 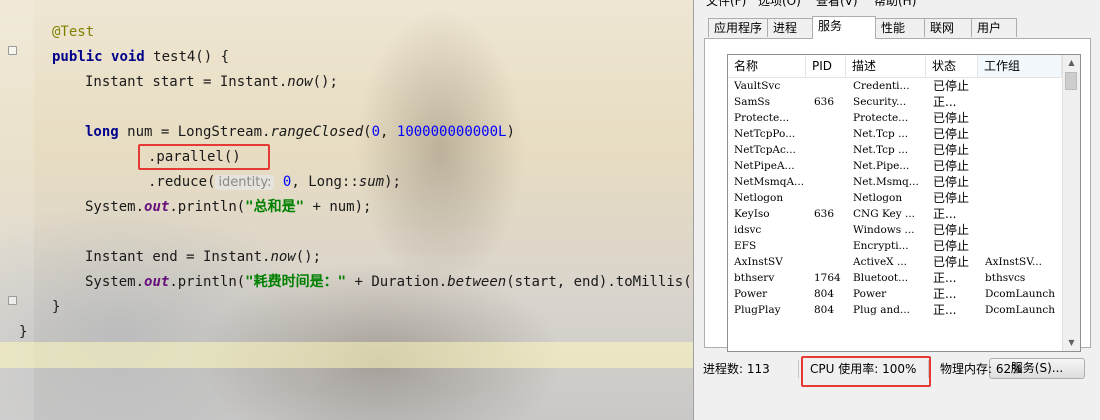 What do you see at coordinates (73, 32) in the screenshot?
I see `code-line-annotation: @Test` at bounding box center [73, 32].